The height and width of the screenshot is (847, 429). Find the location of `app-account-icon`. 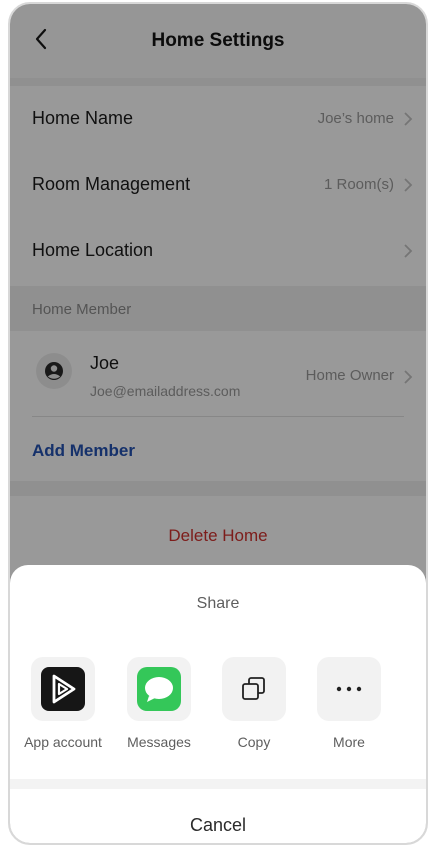

app-account-icon is located at coordinates (63, 689).